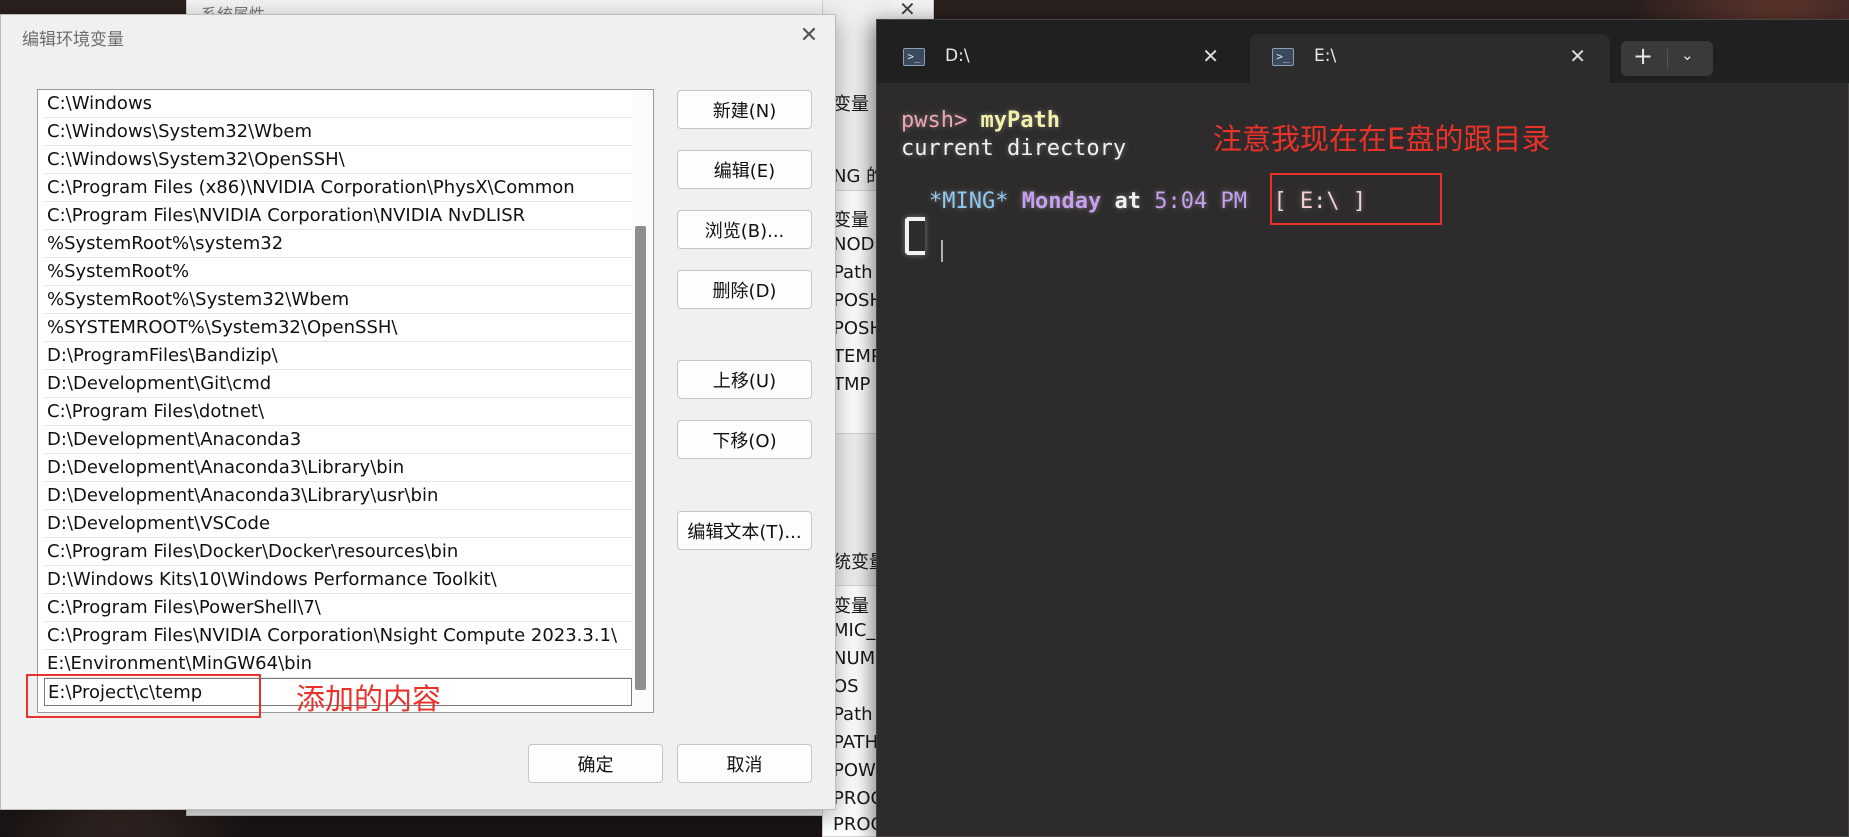 The height and width of the screenshot is (837, 1849). Describe the element at coordinates (338, 272) in the screenshot. I see `list-item: %SystemRoot%` at that location.